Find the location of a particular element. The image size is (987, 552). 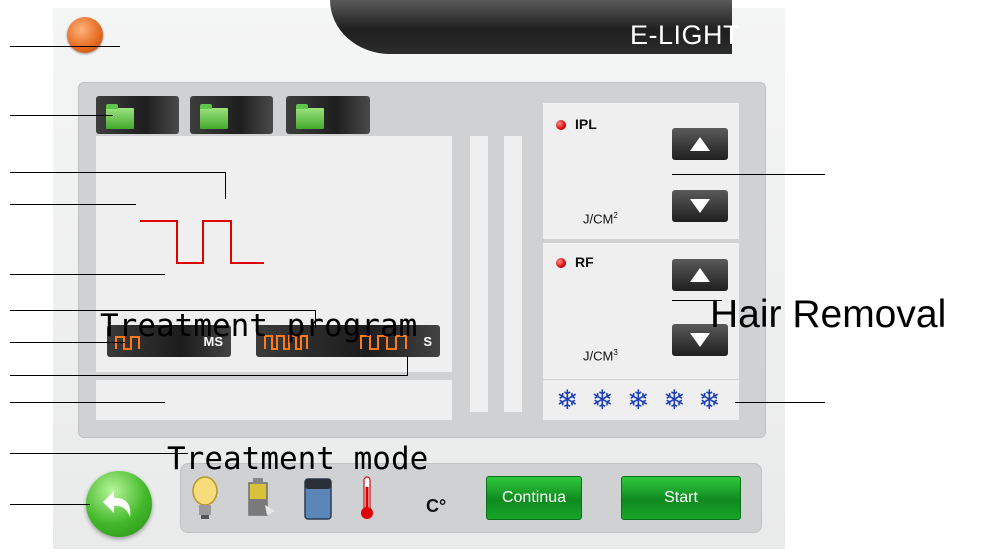

thermometer-icon is located at coordinates (367, 497).